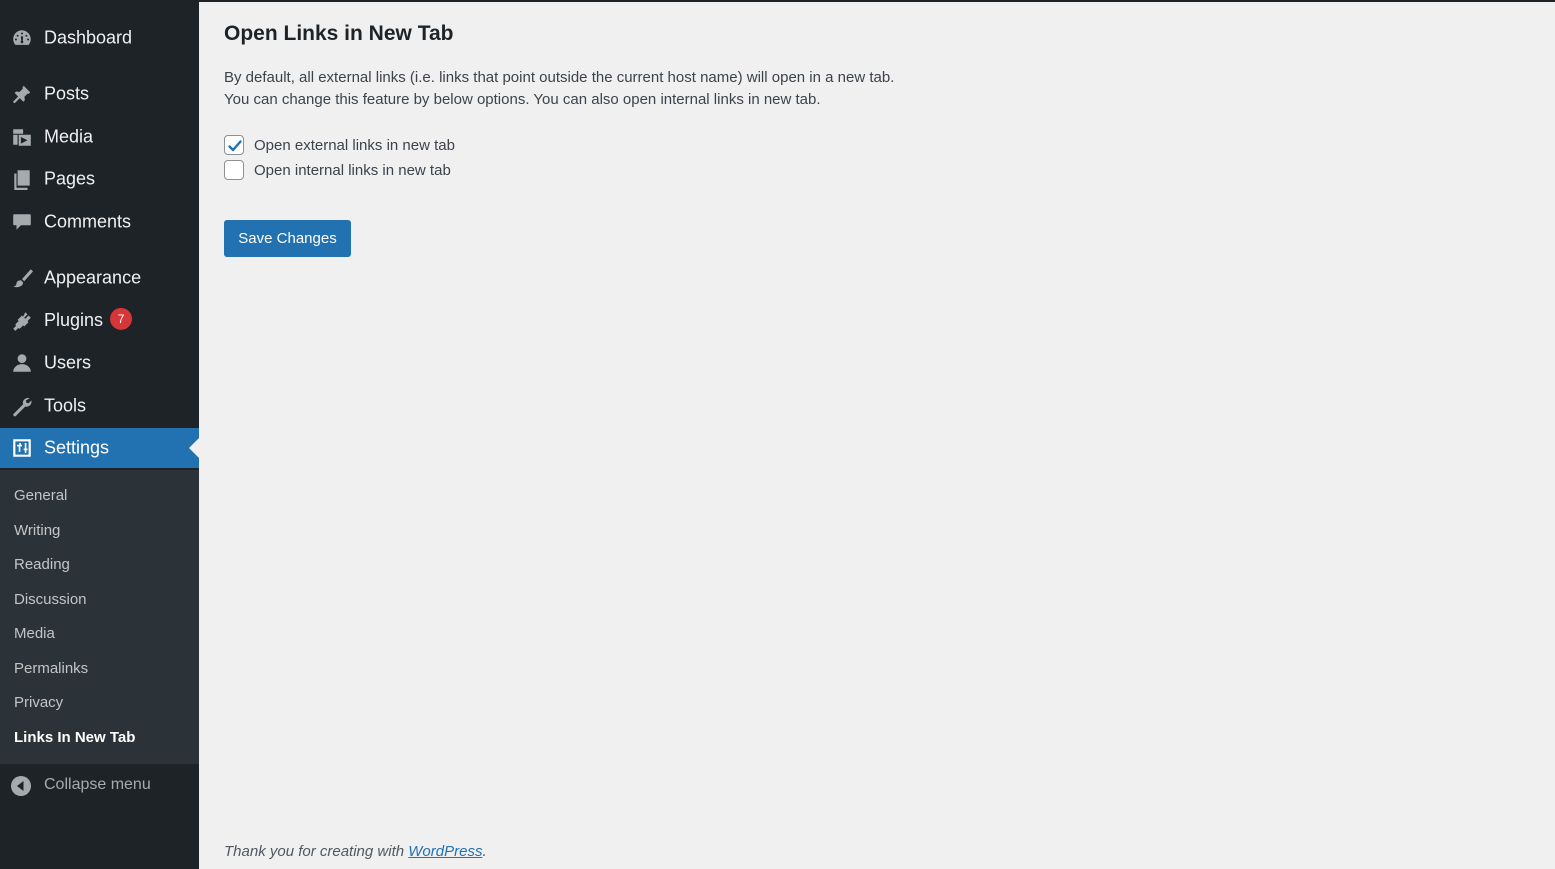 The image size is (1555, 869). Describe the element at coordinates (70, 178) in the screenshot. I see `sidebar-item-label: Pages` at that location.